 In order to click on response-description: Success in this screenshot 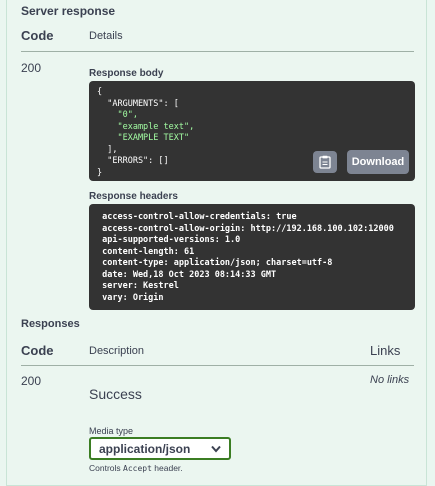, I will do `click(115, 394)`.